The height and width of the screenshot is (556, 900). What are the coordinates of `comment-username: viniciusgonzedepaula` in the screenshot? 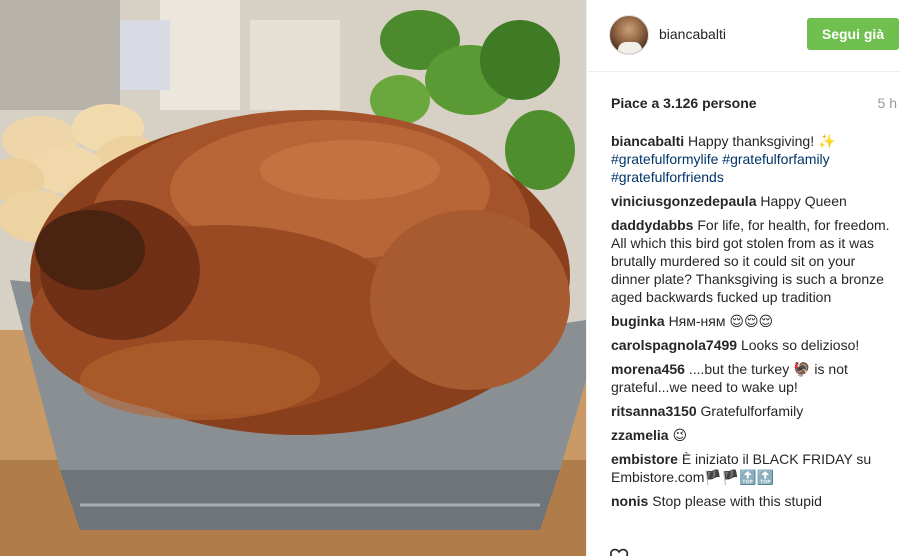 It's located at (683, 201).